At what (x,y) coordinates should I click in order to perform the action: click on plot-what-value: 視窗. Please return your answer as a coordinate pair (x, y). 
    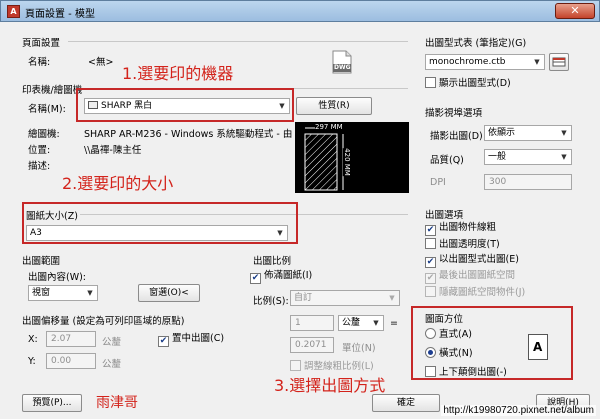
    Looking at the image, I should click on (41, 293).